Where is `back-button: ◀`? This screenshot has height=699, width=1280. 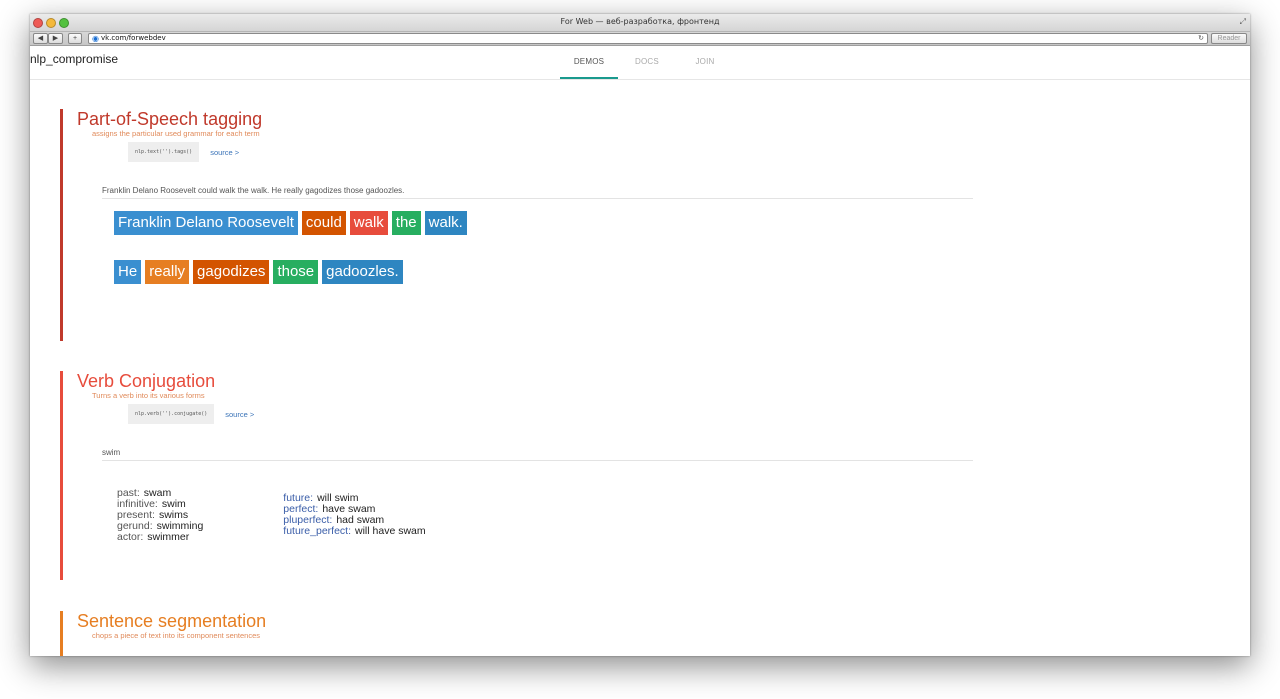 back-button: ◀ is located at coordinates (40, 38).